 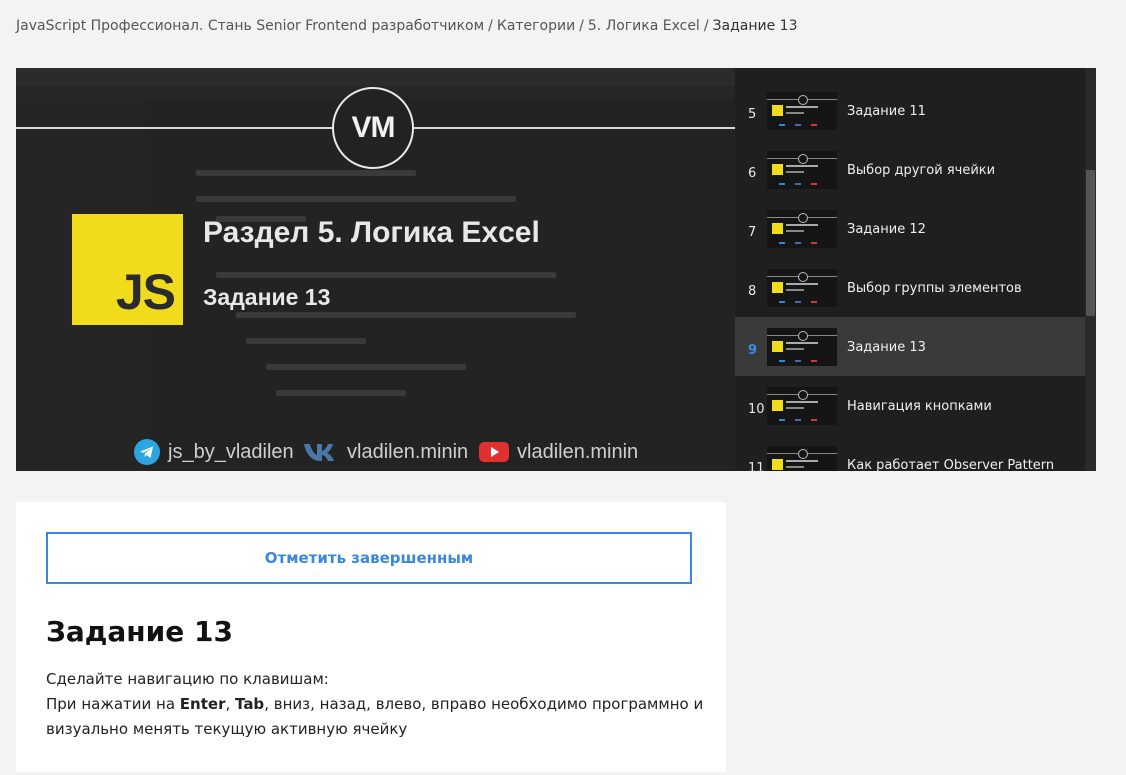 What do you see at coordinates (934, 288) in the screenshot?
I see `playlist-item-title: Выбор группы элементов` at bounding box center [934, 288].